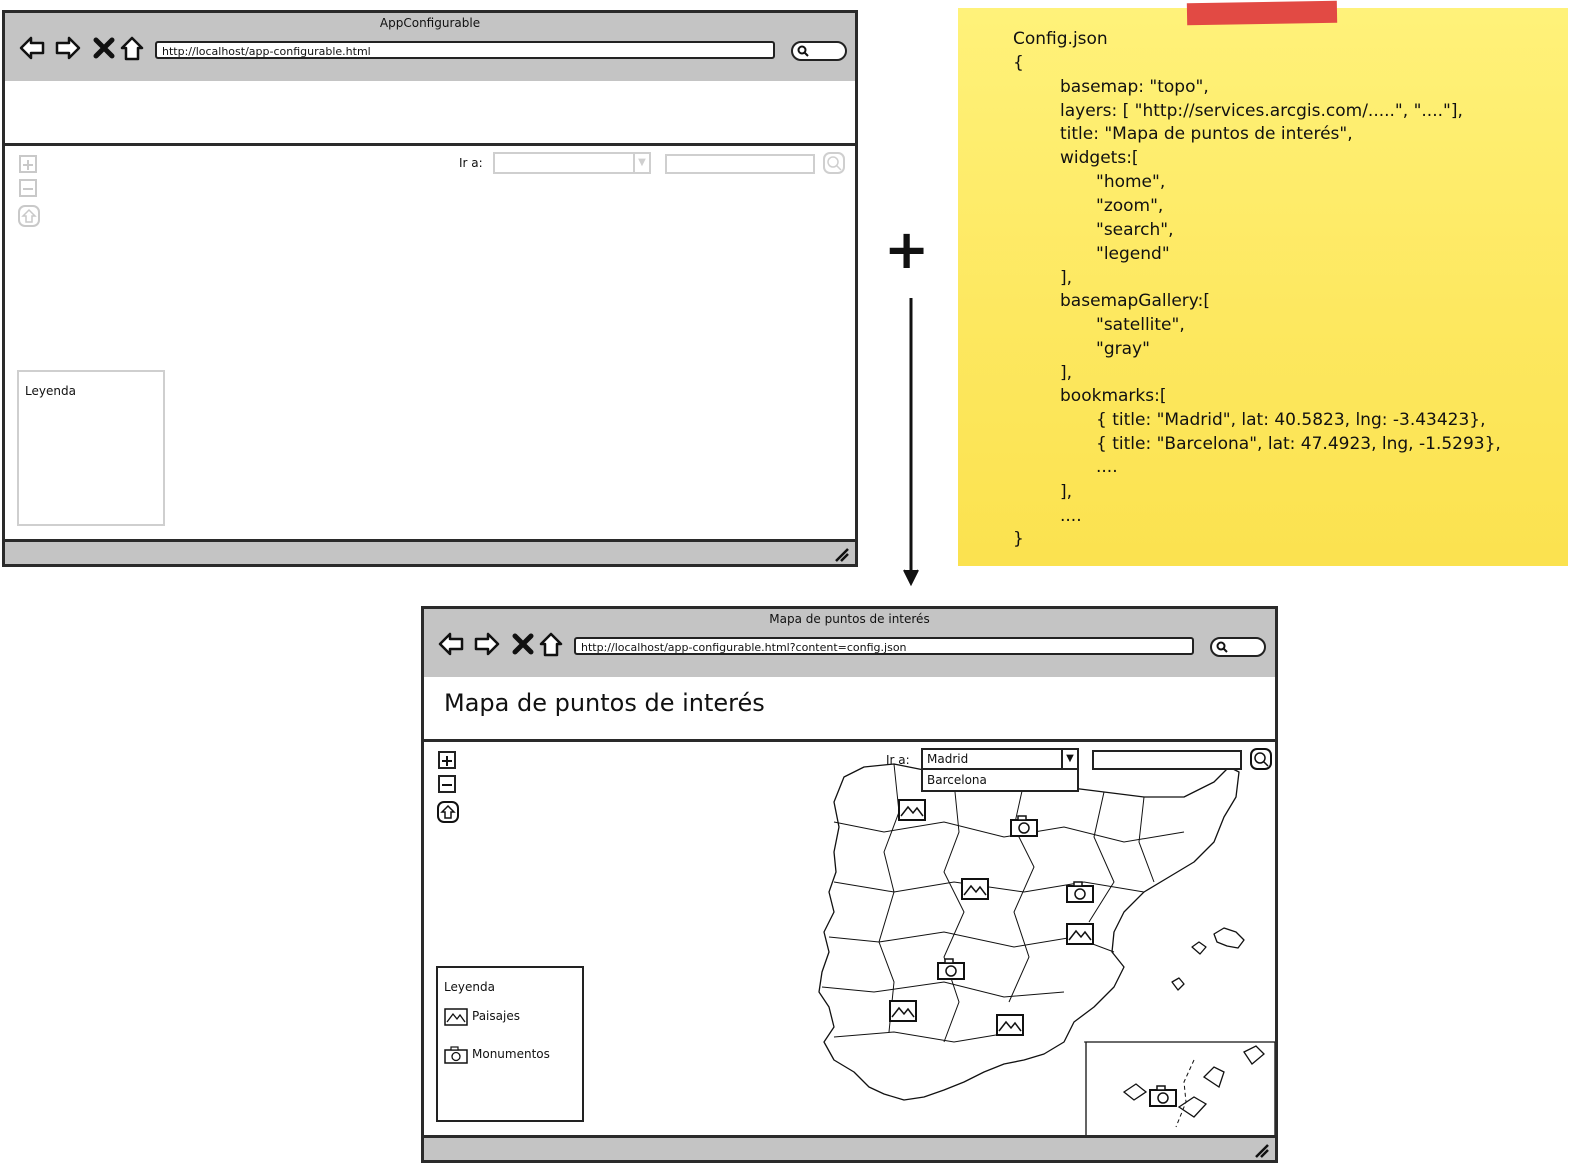 The image size is (1583, 1175). Describe the element at coordinates (907, 249) in the screenshot. I see `plus-sign: +` at that location.